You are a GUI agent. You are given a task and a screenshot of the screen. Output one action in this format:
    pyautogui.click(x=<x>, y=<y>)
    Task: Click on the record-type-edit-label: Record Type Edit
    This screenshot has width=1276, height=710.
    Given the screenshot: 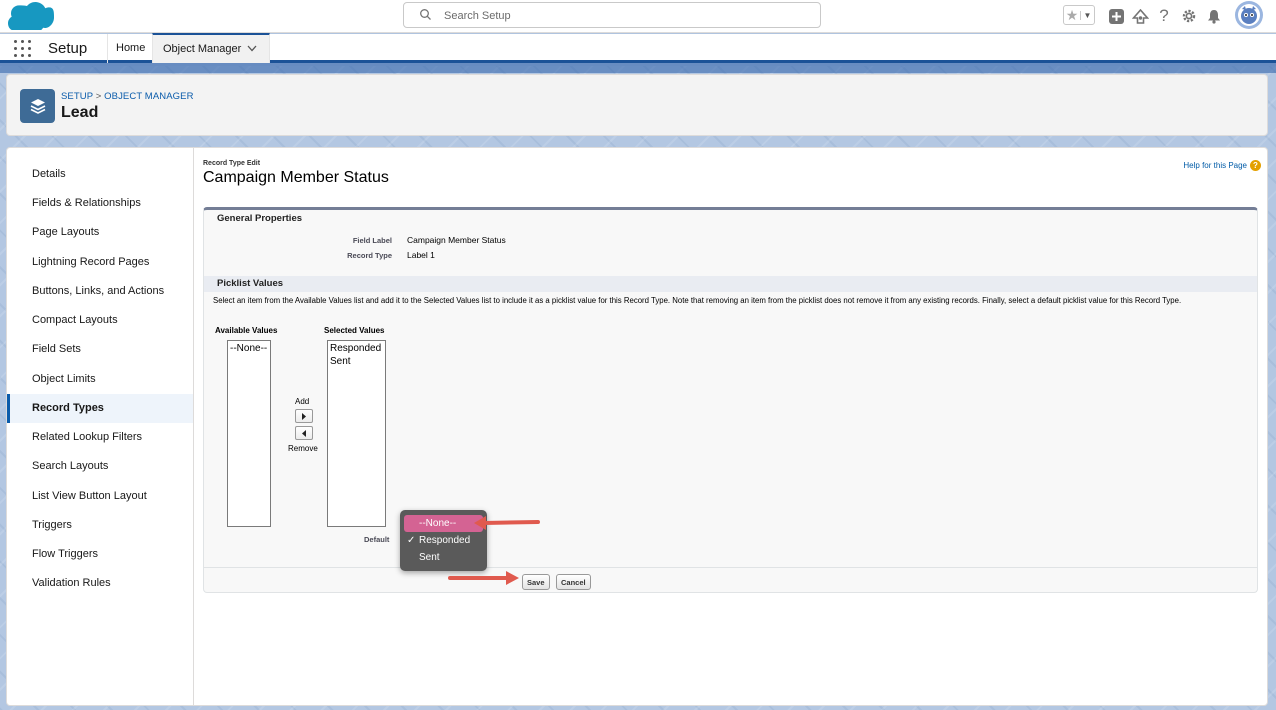 What is the action you would take?
    pyautogui.click(x=232, y=163)
    